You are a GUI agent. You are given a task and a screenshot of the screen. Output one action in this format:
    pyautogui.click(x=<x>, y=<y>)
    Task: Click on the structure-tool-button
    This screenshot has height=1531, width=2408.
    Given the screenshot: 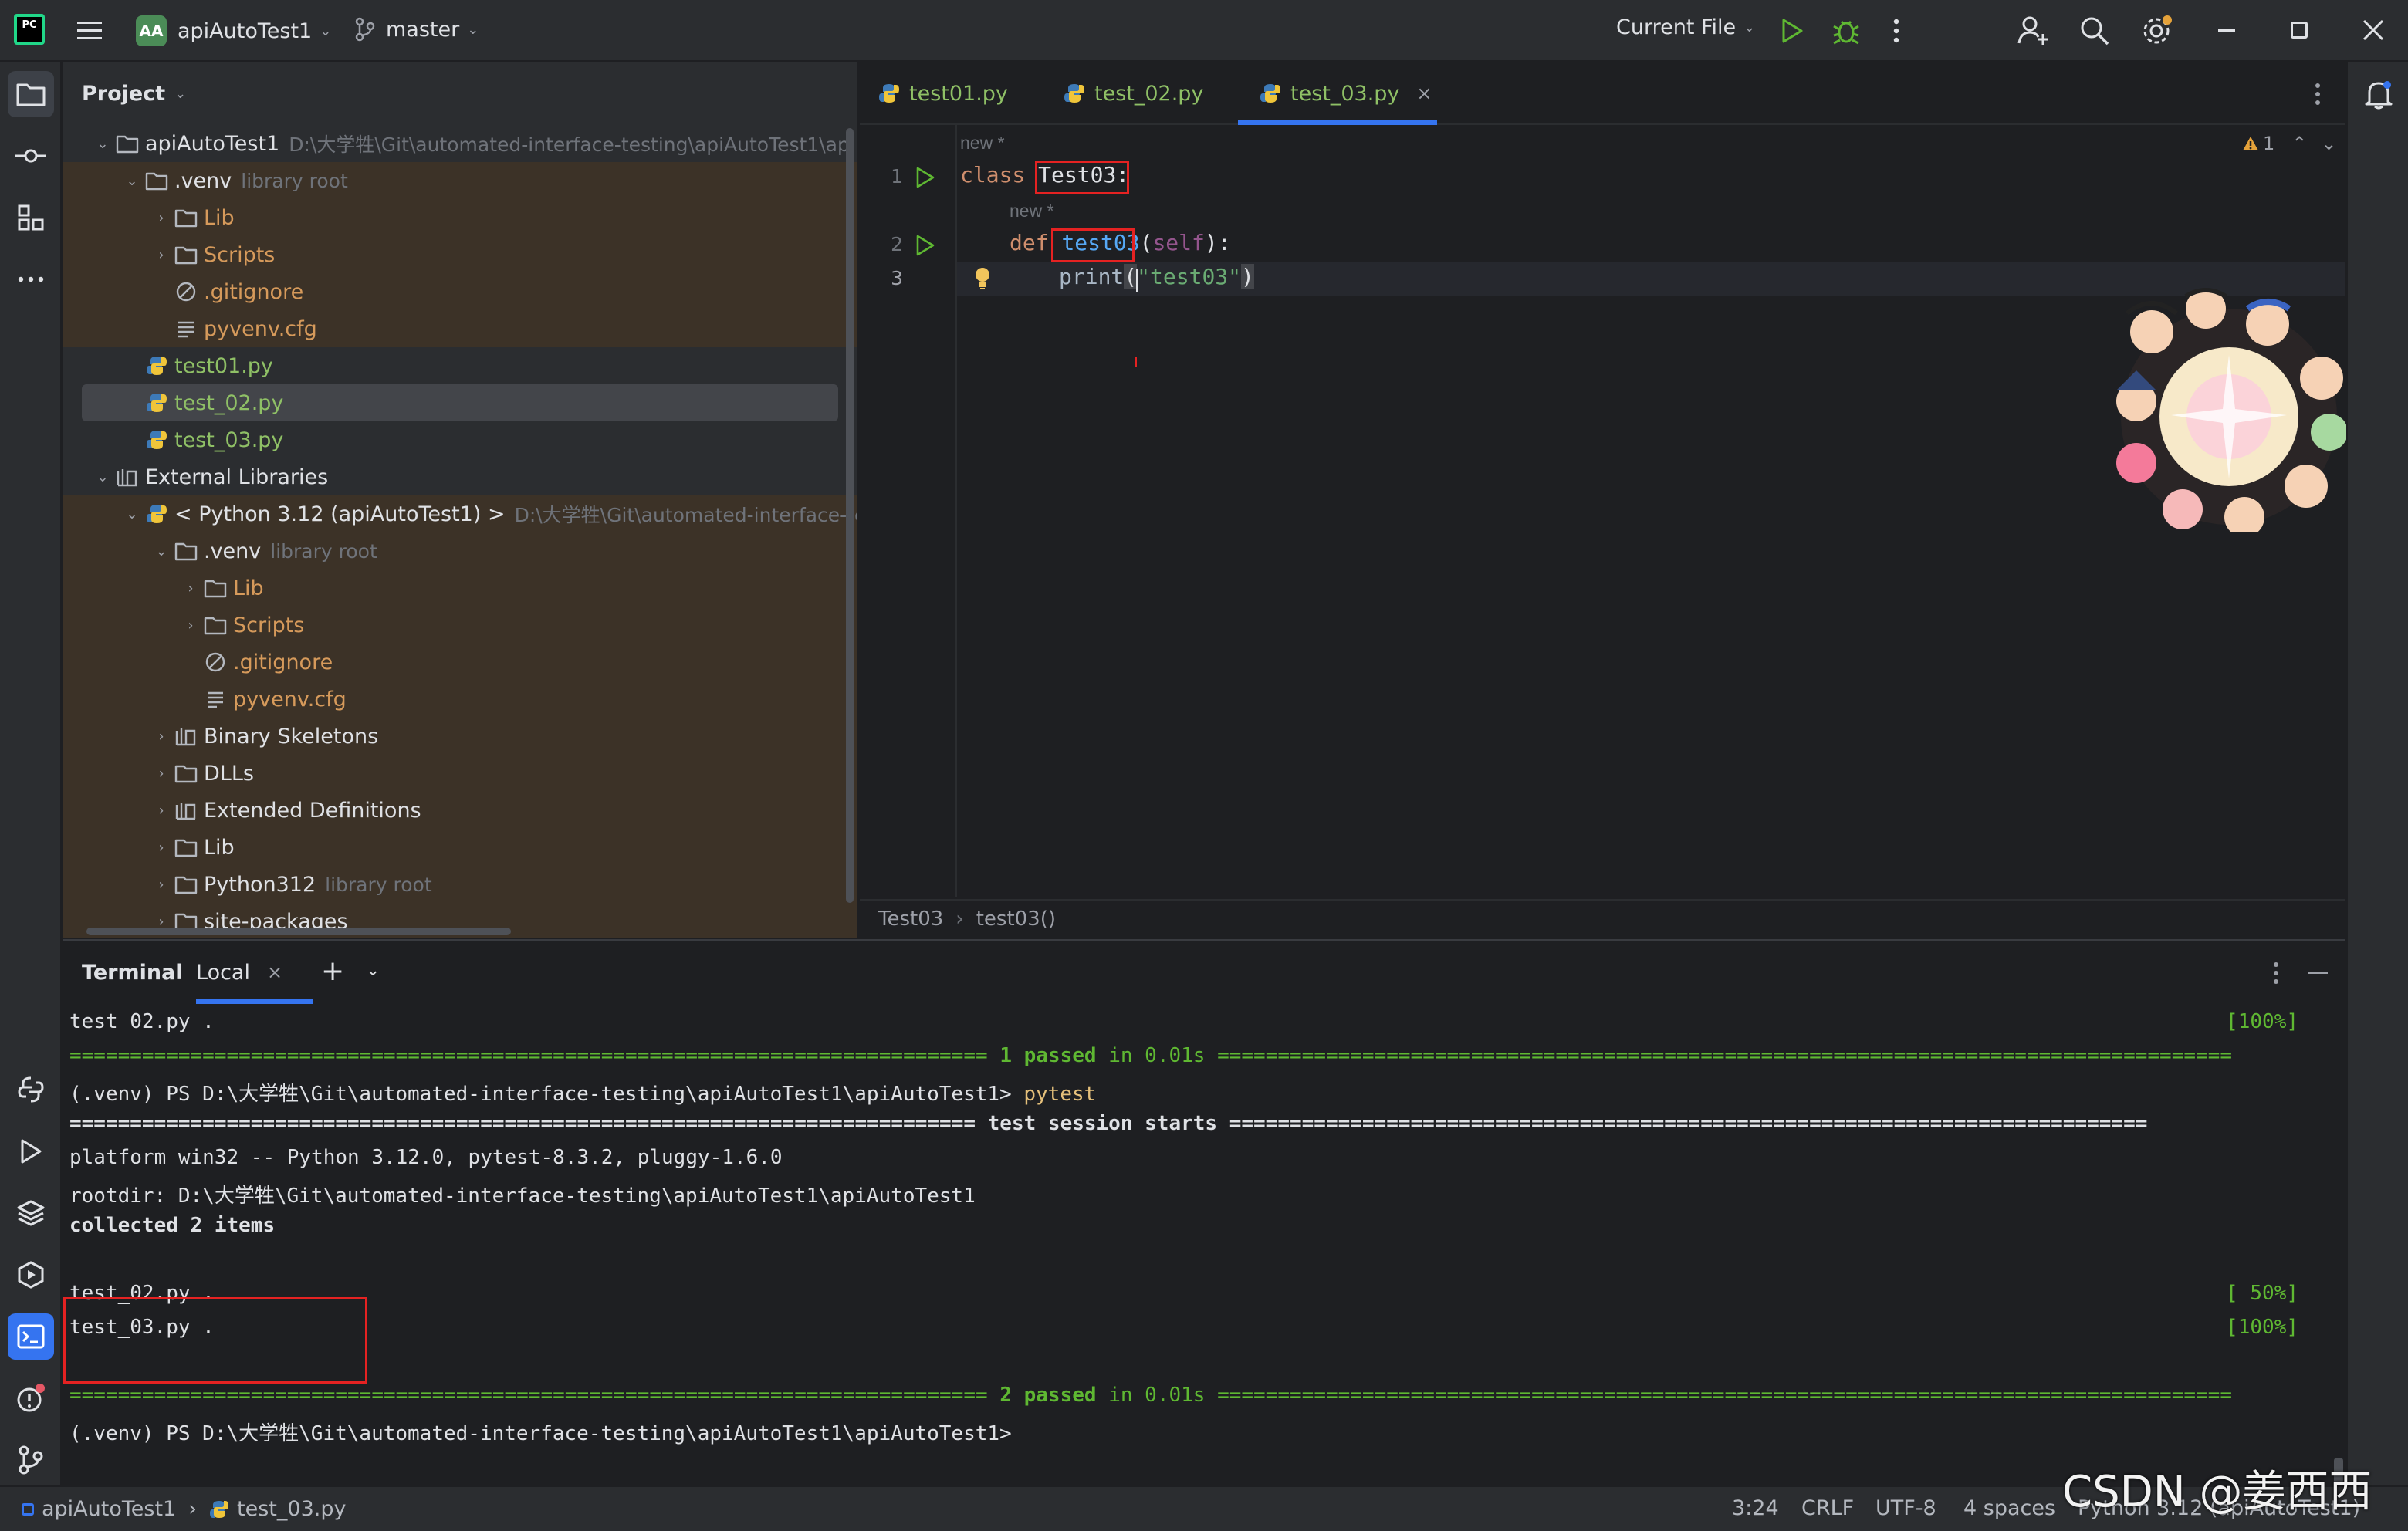 What is the action you would take?
    pyautogui.click(x=31, y=218)
    